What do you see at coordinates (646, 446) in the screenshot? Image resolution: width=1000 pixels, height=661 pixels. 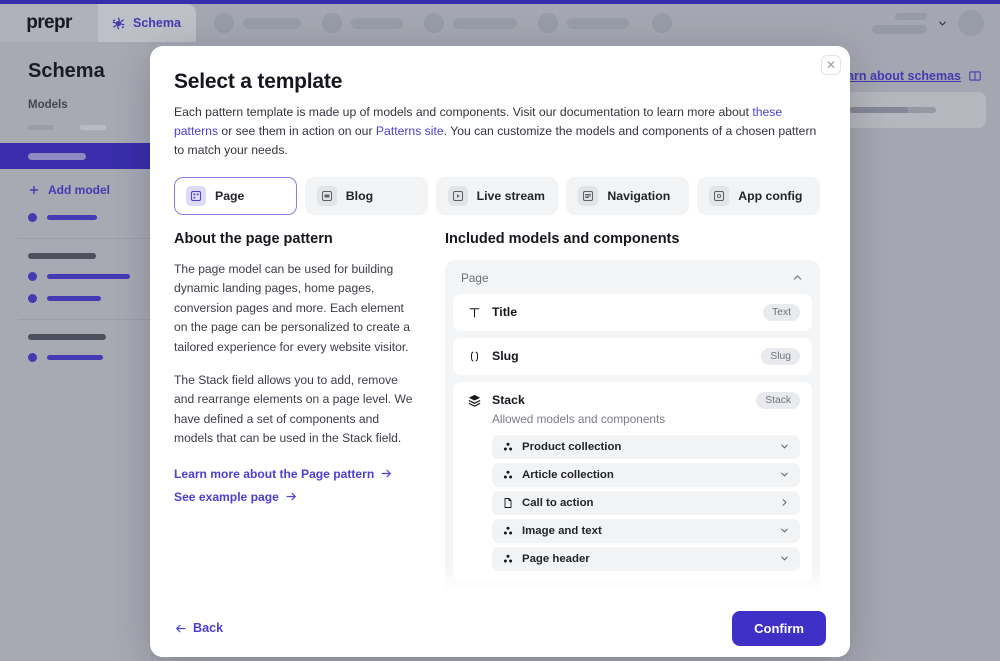 I see `stack-item-product-collection: Product collection` at bounding box center [646, 446].